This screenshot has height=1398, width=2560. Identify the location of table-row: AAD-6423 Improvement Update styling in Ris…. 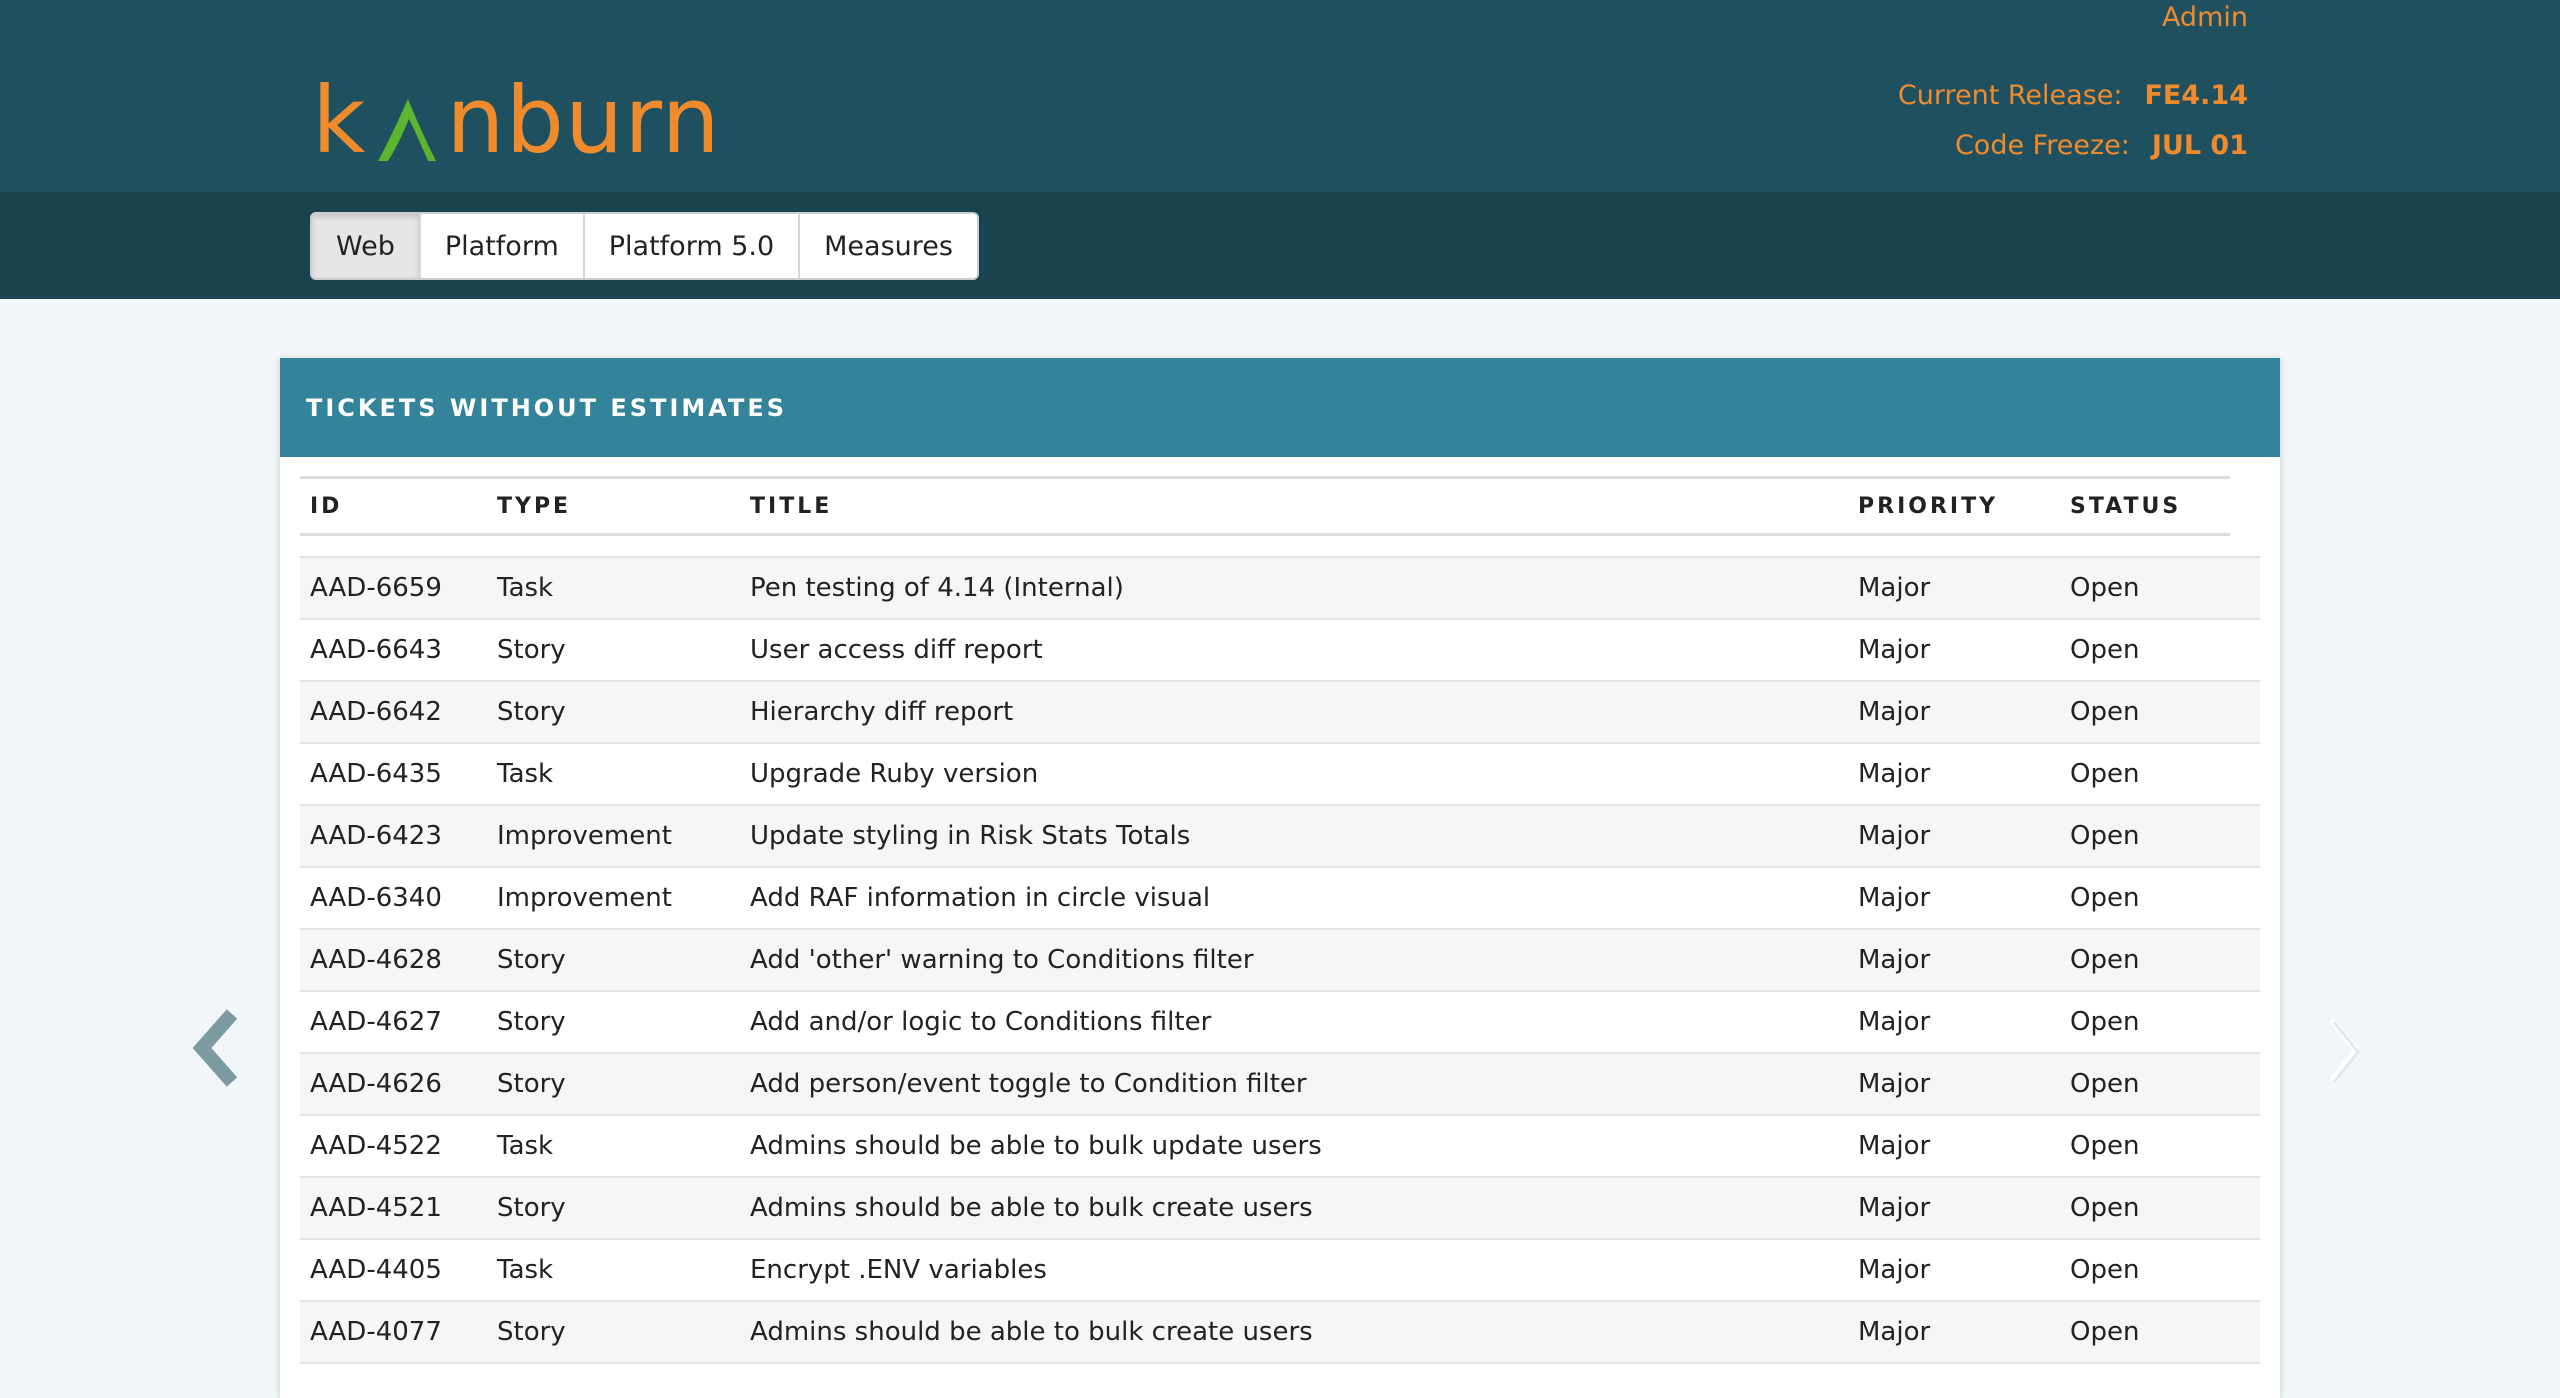
(1280, 837).